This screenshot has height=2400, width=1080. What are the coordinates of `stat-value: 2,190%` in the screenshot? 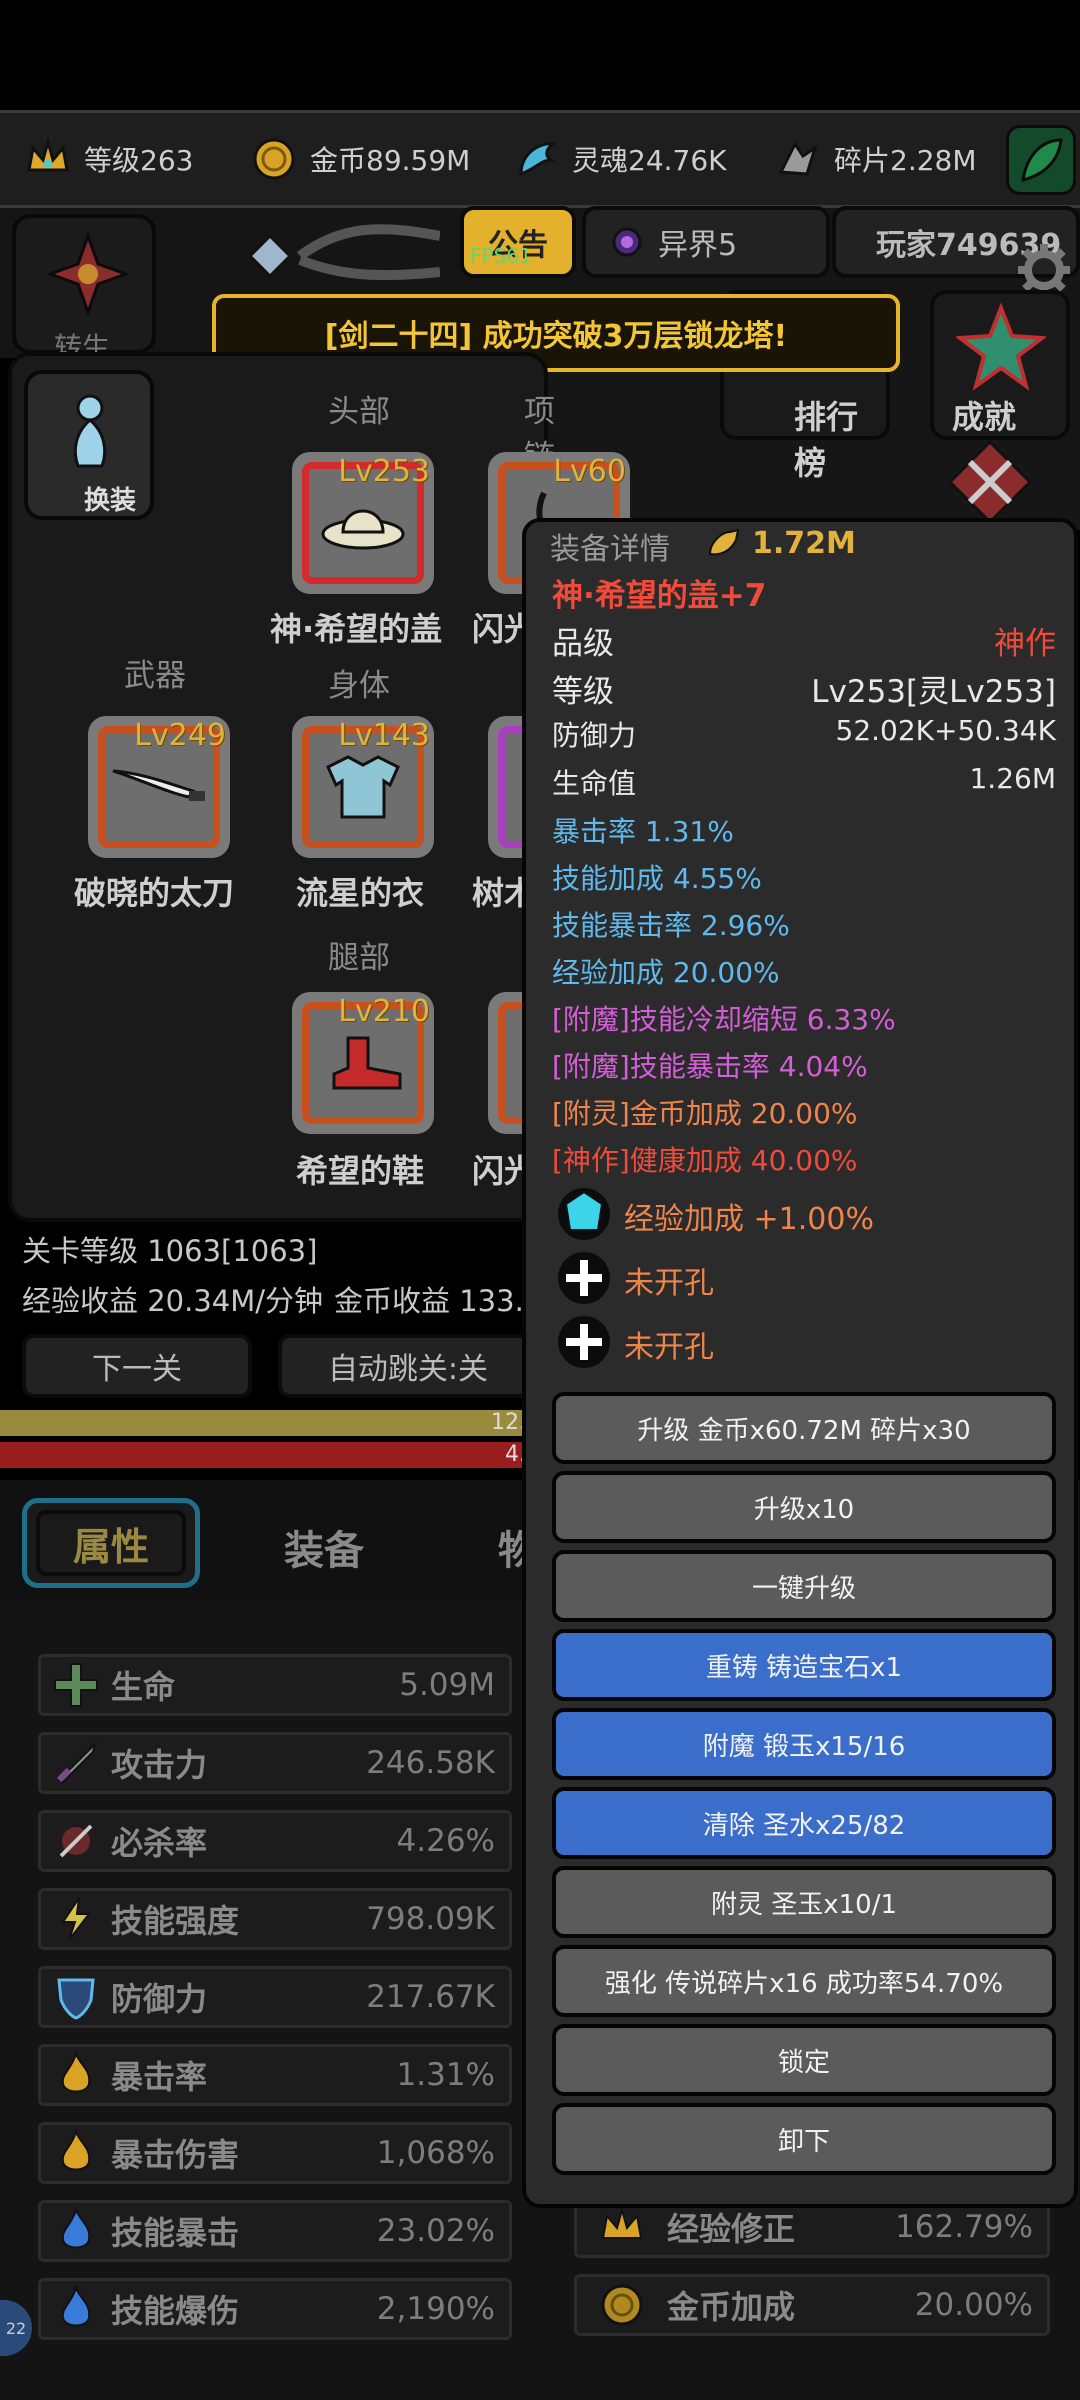 It's located at (435, 2309).